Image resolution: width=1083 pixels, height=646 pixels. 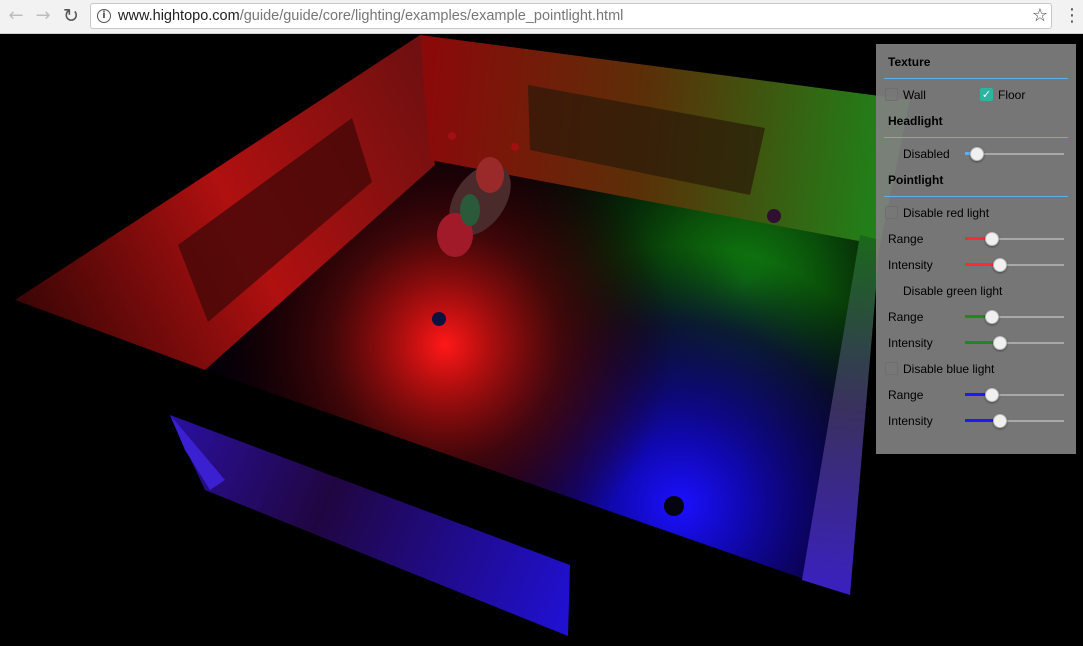 I want to click on info-icon: i, so click(x=104, y=16).